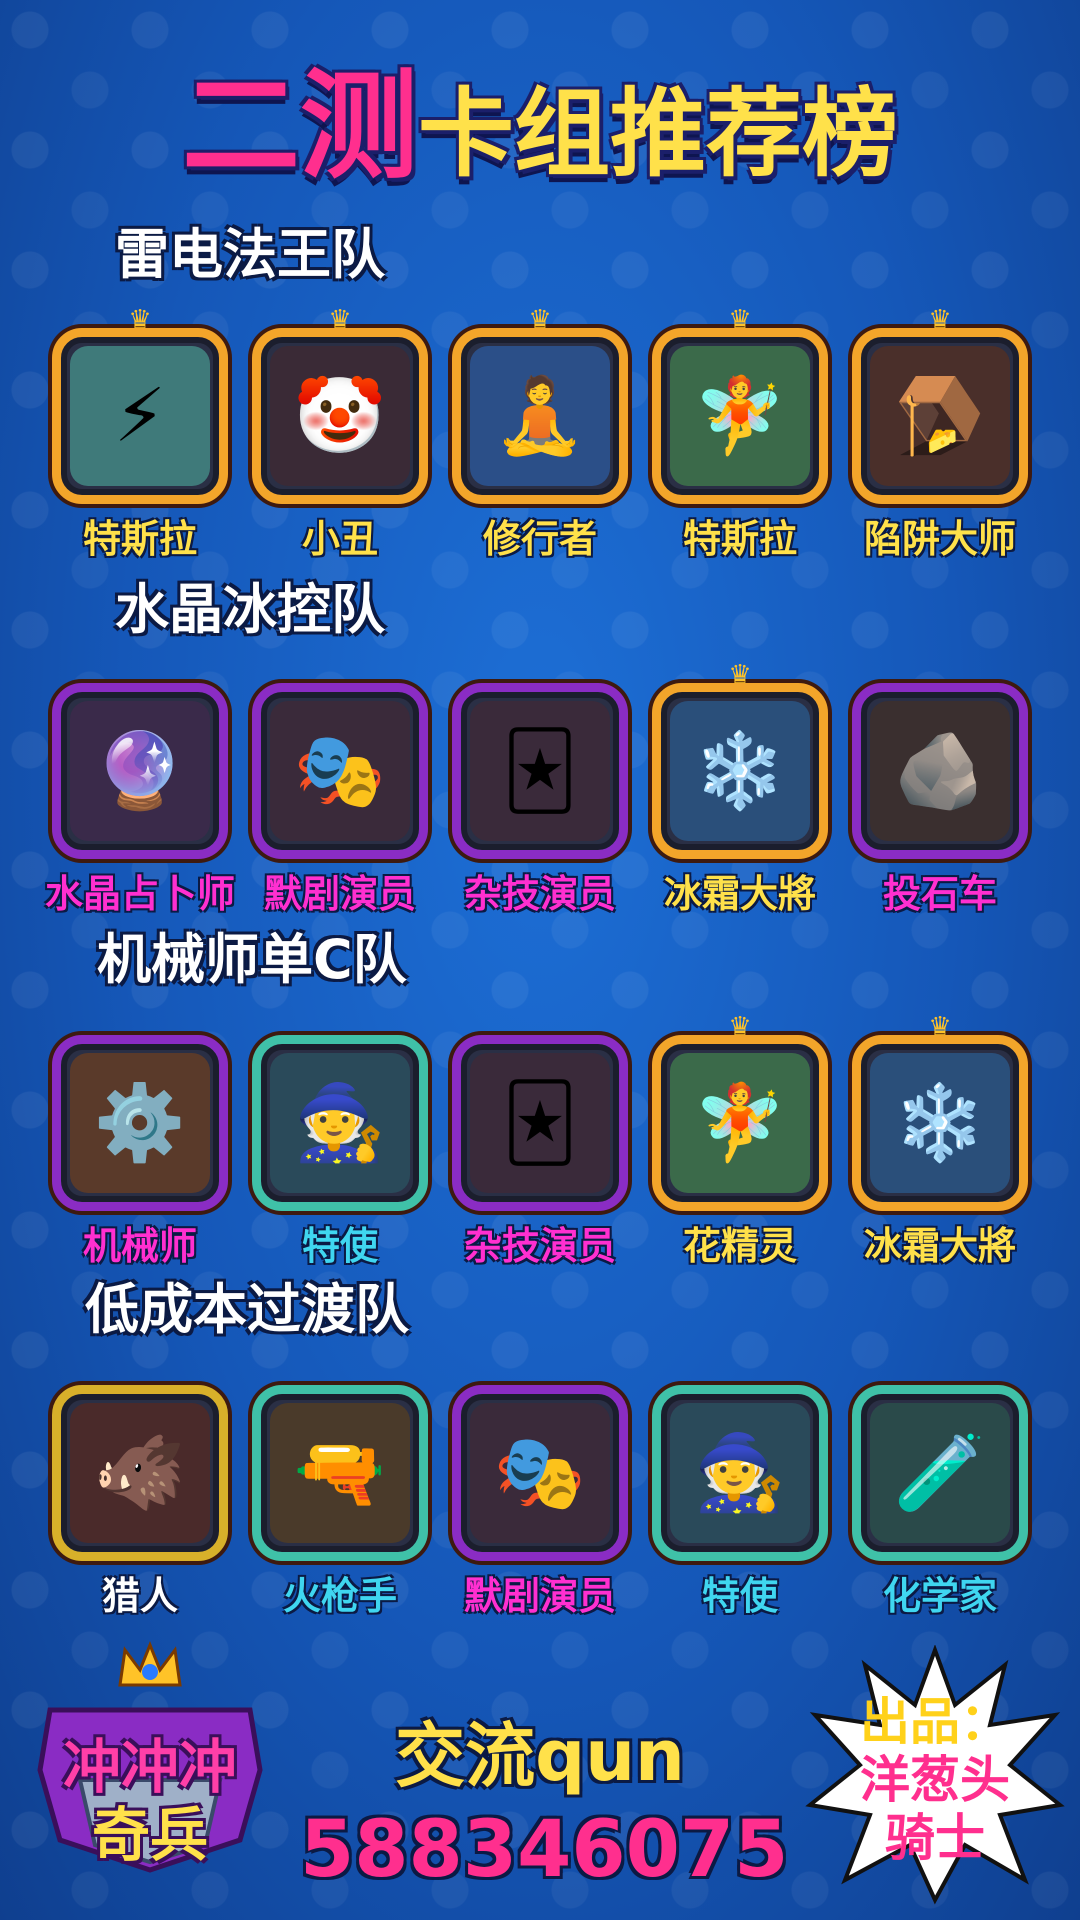 The height and width of the screenshot is (1920, 1080). I want to click on hero-portrait-icon: ⚙️, so click(140, 1123).